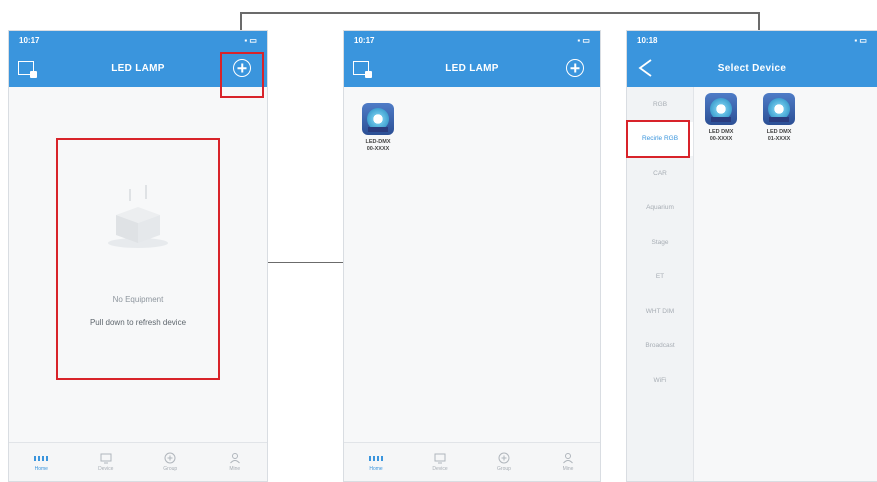  What do you see at coordinates (660, 173) in the screenshot?
I see `category-car: CAR` at bounding box center [660, 173].